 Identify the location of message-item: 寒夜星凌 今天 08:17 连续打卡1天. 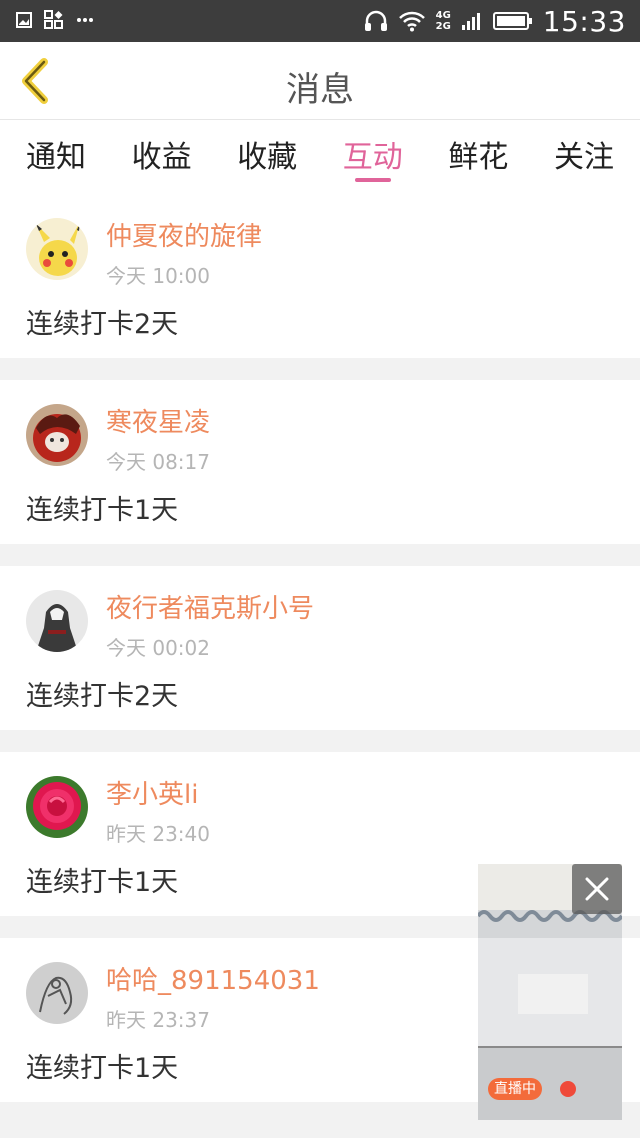
(320, 462).